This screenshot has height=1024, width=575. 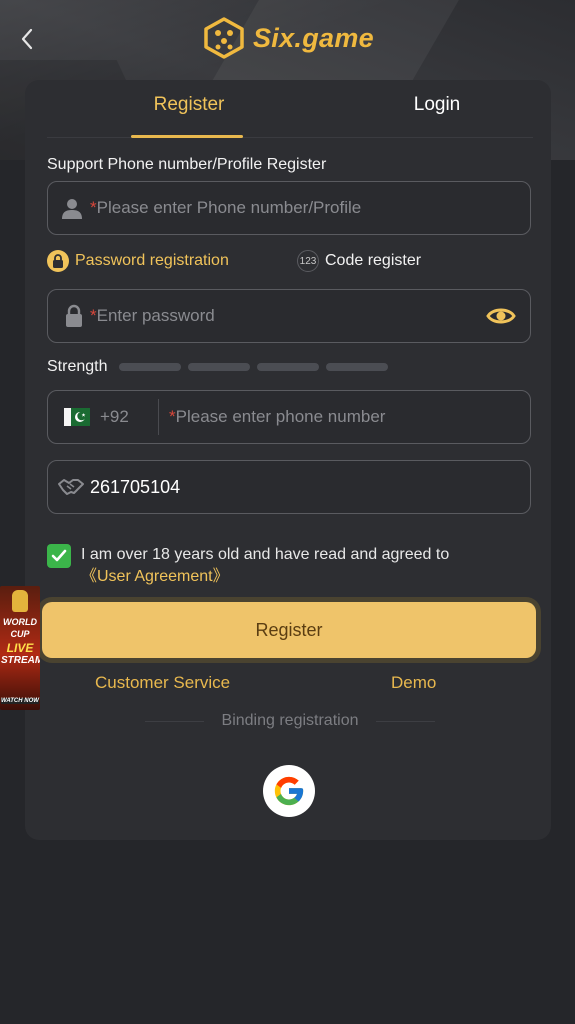 I want to click on password-field: *Enter password, so click(x=289, y=316).